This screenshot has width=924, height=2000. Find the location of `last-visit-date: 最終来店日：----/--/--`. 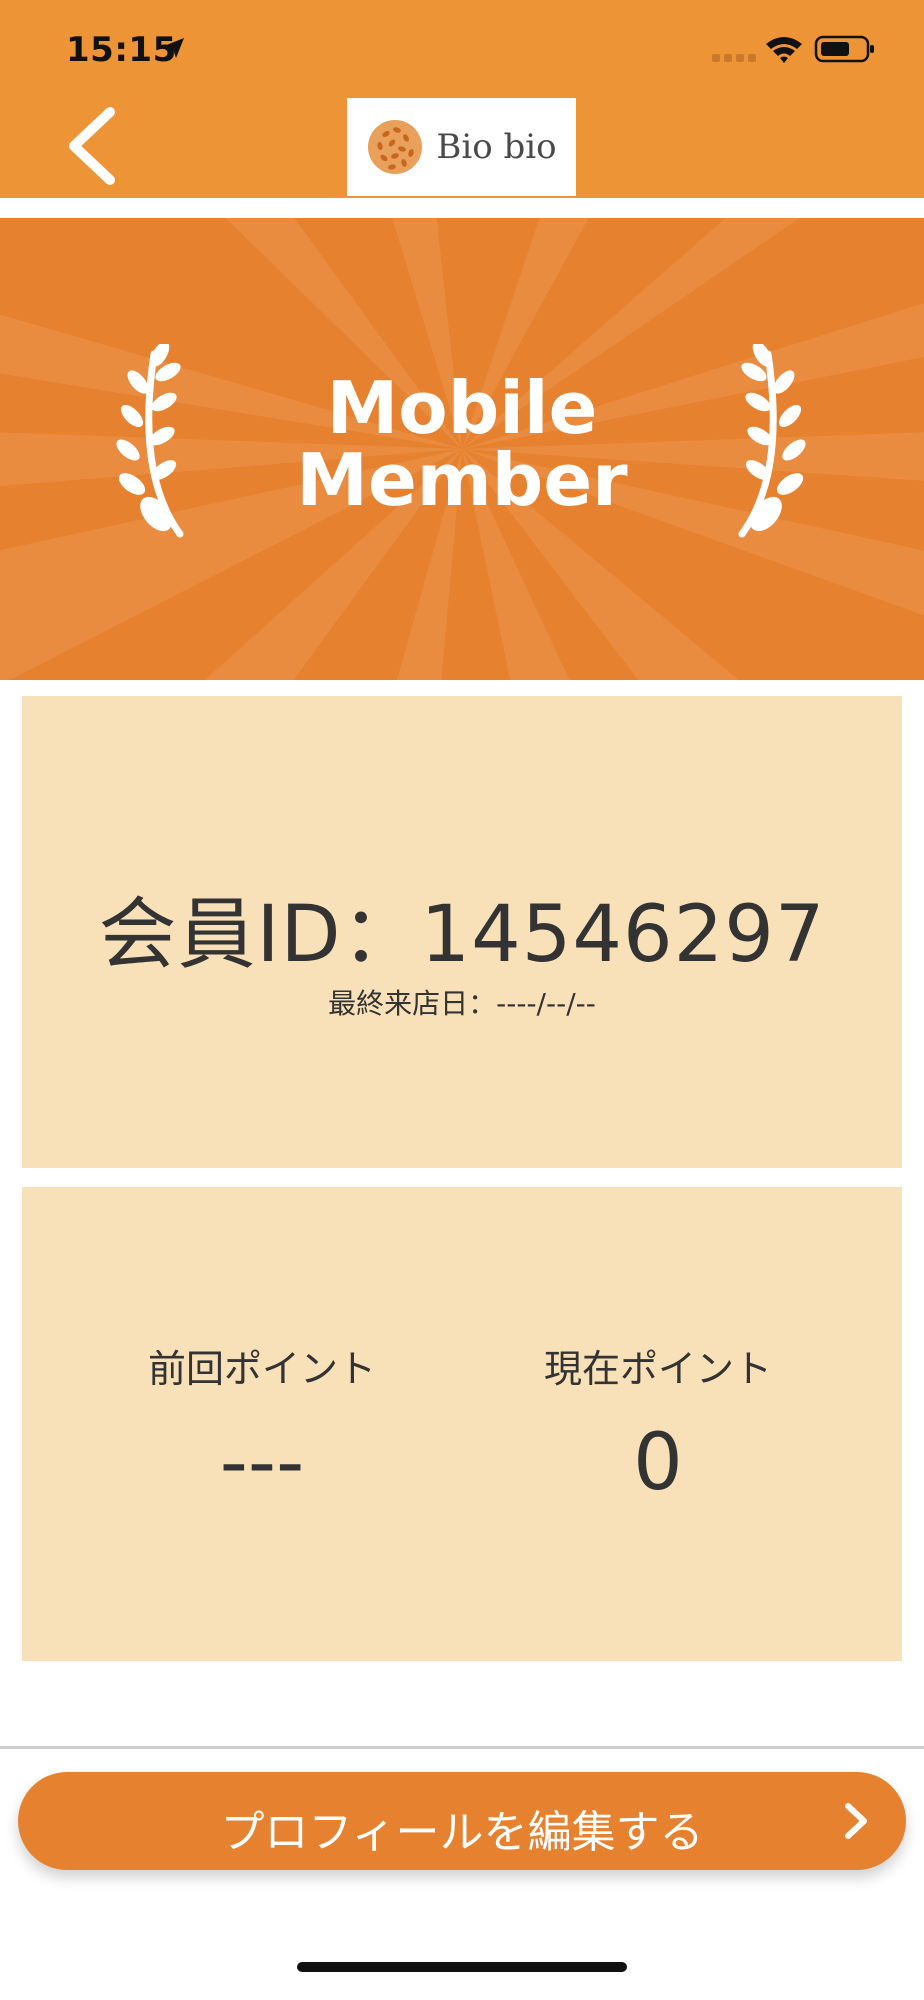

last-visit-date: 最終来店日：----/--/-- is located at coordinates (462, 1003).